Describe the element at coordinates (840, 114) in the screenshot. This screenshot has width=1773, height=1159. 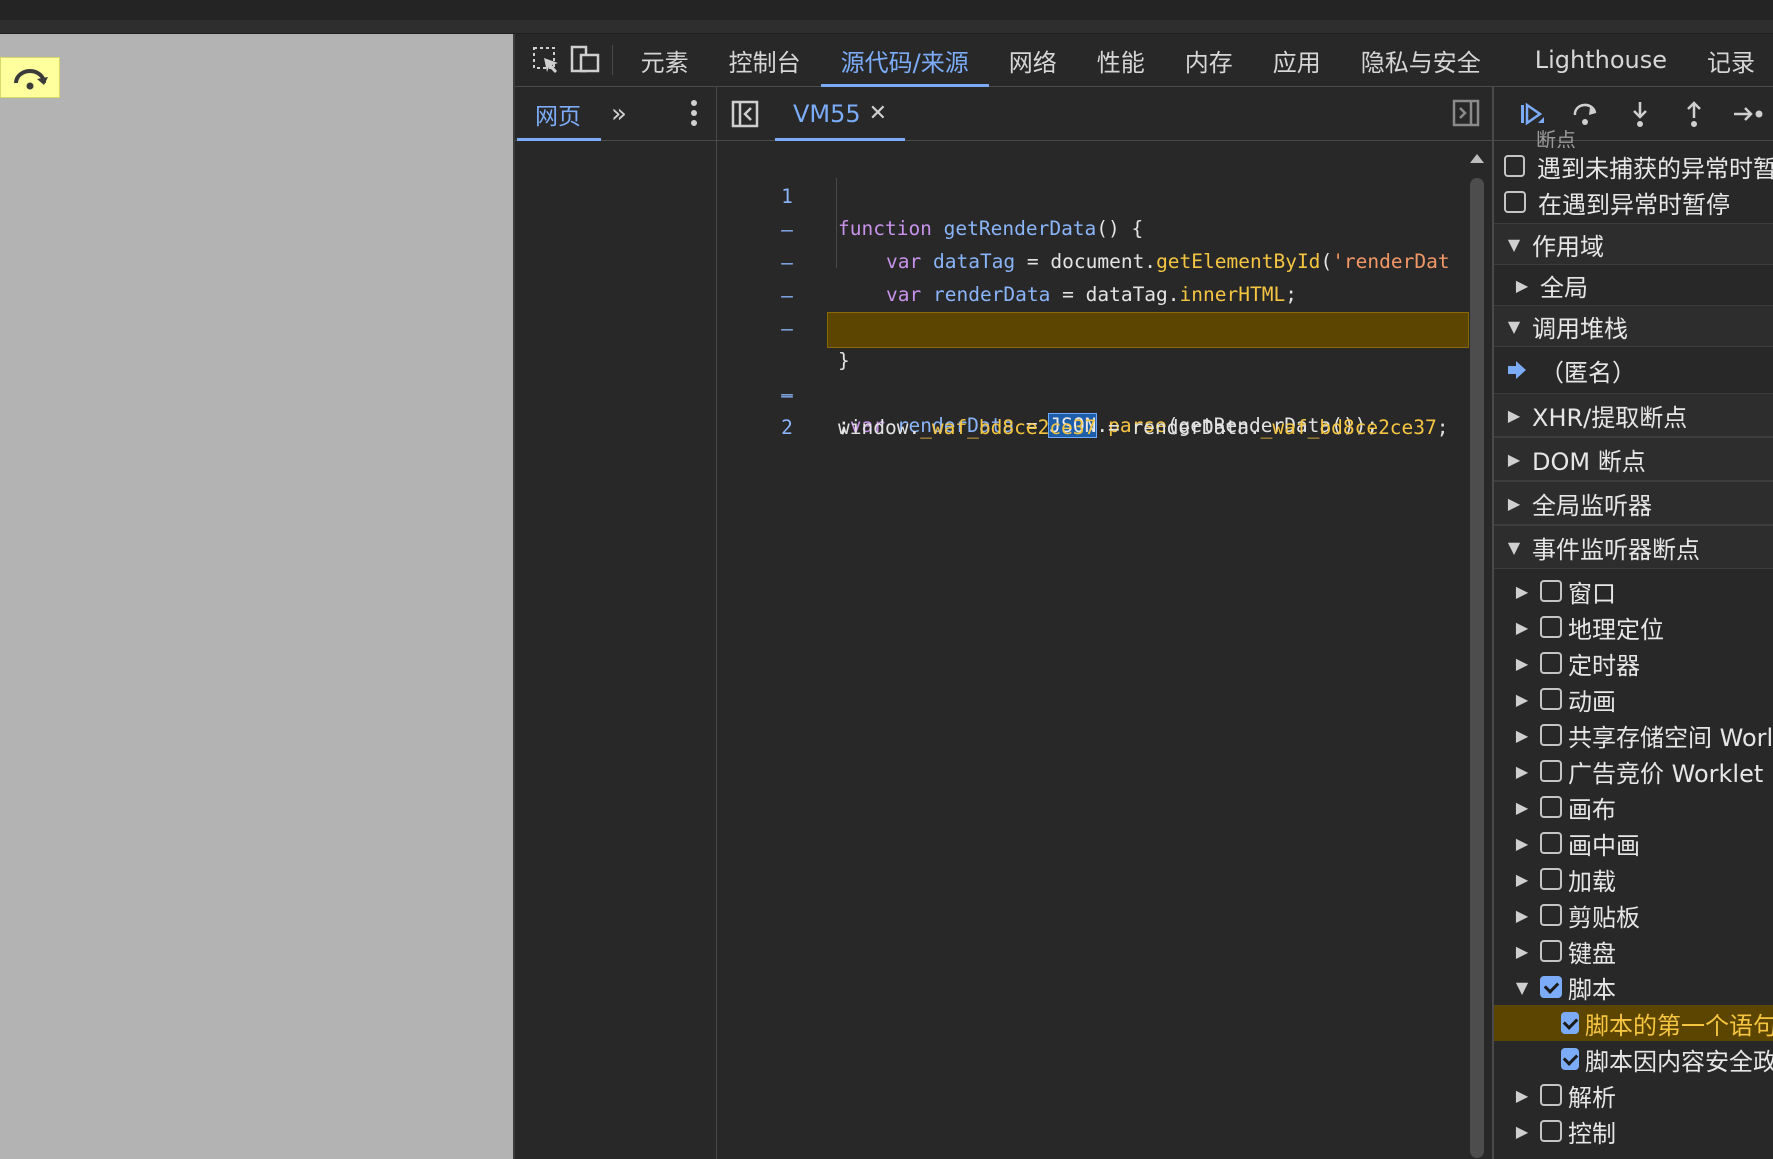
I see `file-tab-vm55: VM55 ✕` at that location.